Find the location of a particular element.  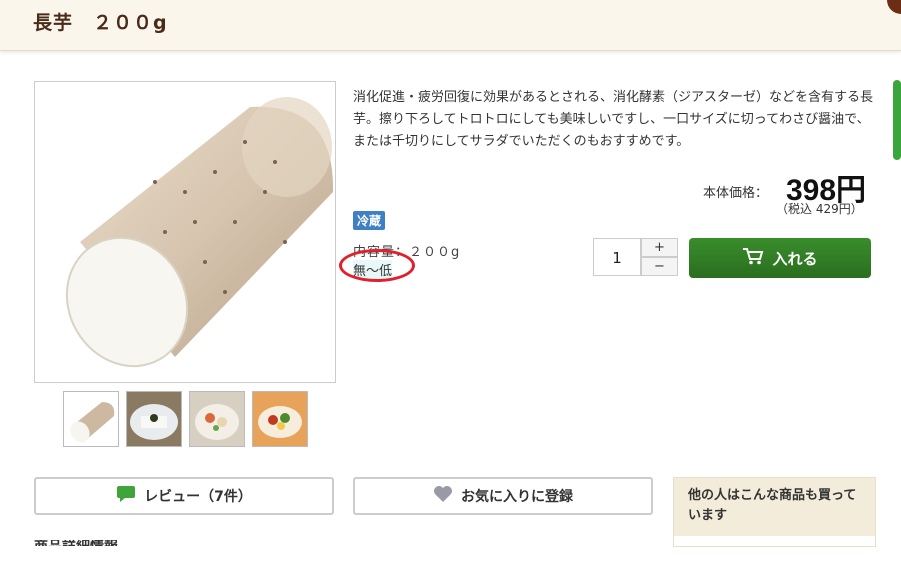

review-button: レビュー（7件） is located at coordinates (184, 496).